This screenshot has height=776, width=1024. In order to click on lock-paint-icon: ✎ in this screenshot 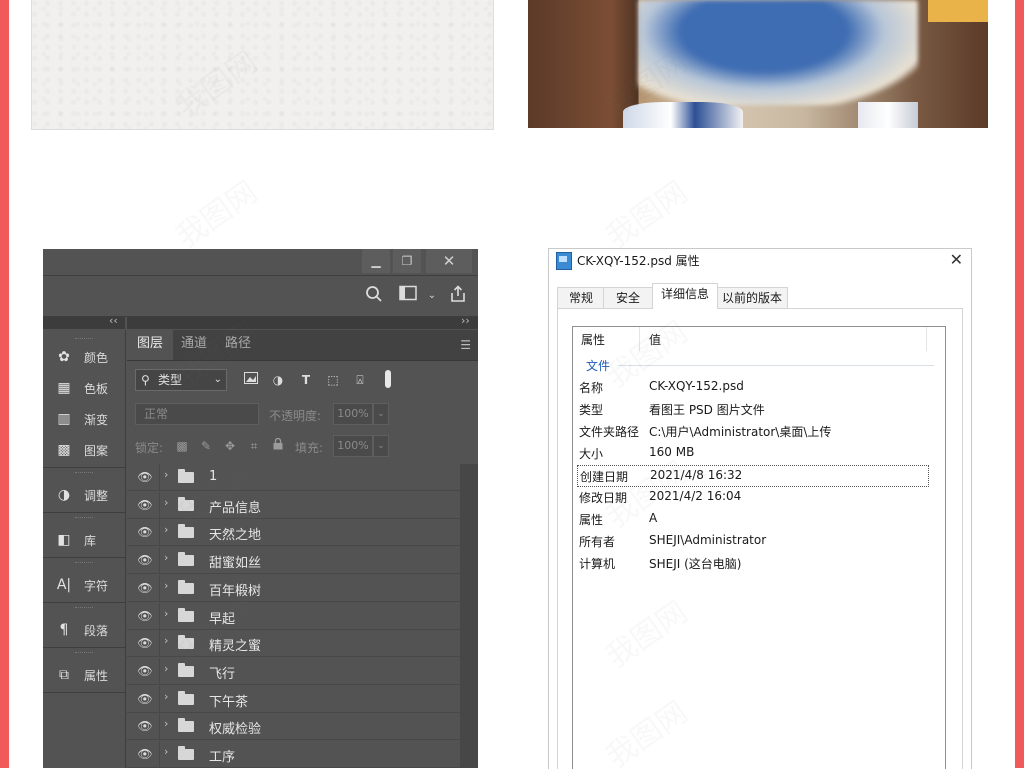, I will do `click(206, 446)`.